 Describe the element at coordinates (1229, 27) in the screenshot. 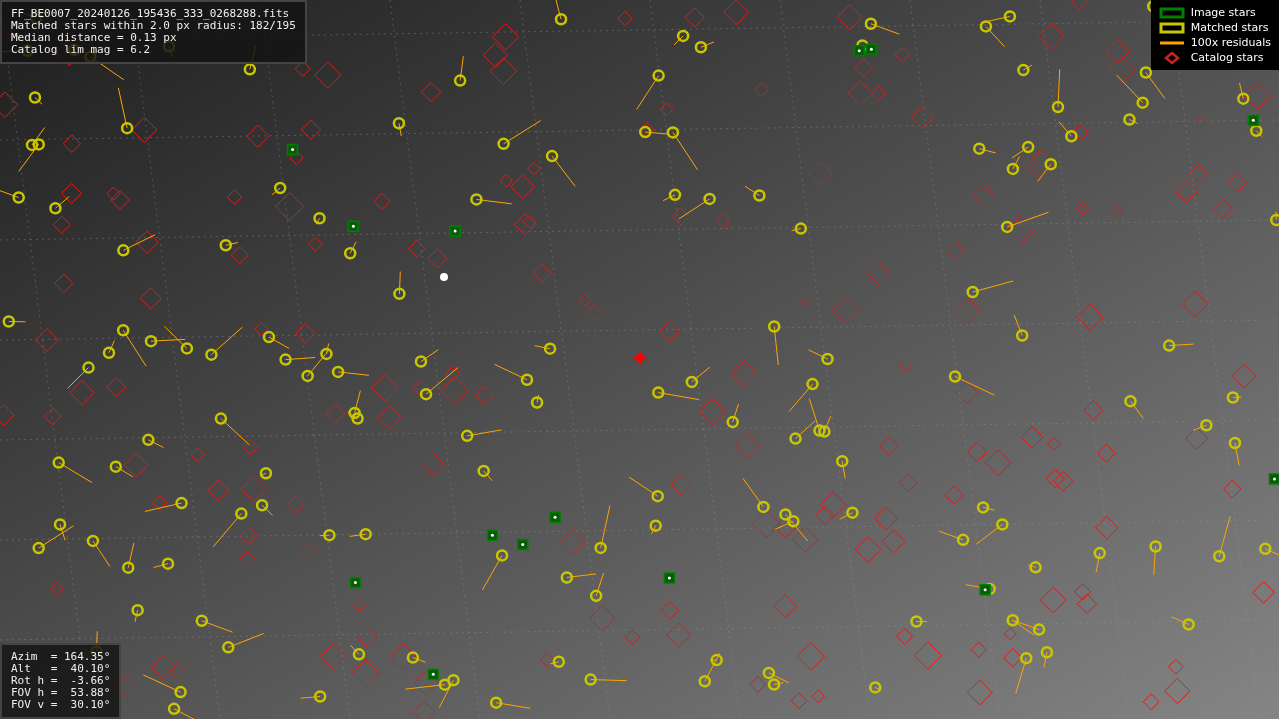

I see `legend-label: Matched stars` at that location.